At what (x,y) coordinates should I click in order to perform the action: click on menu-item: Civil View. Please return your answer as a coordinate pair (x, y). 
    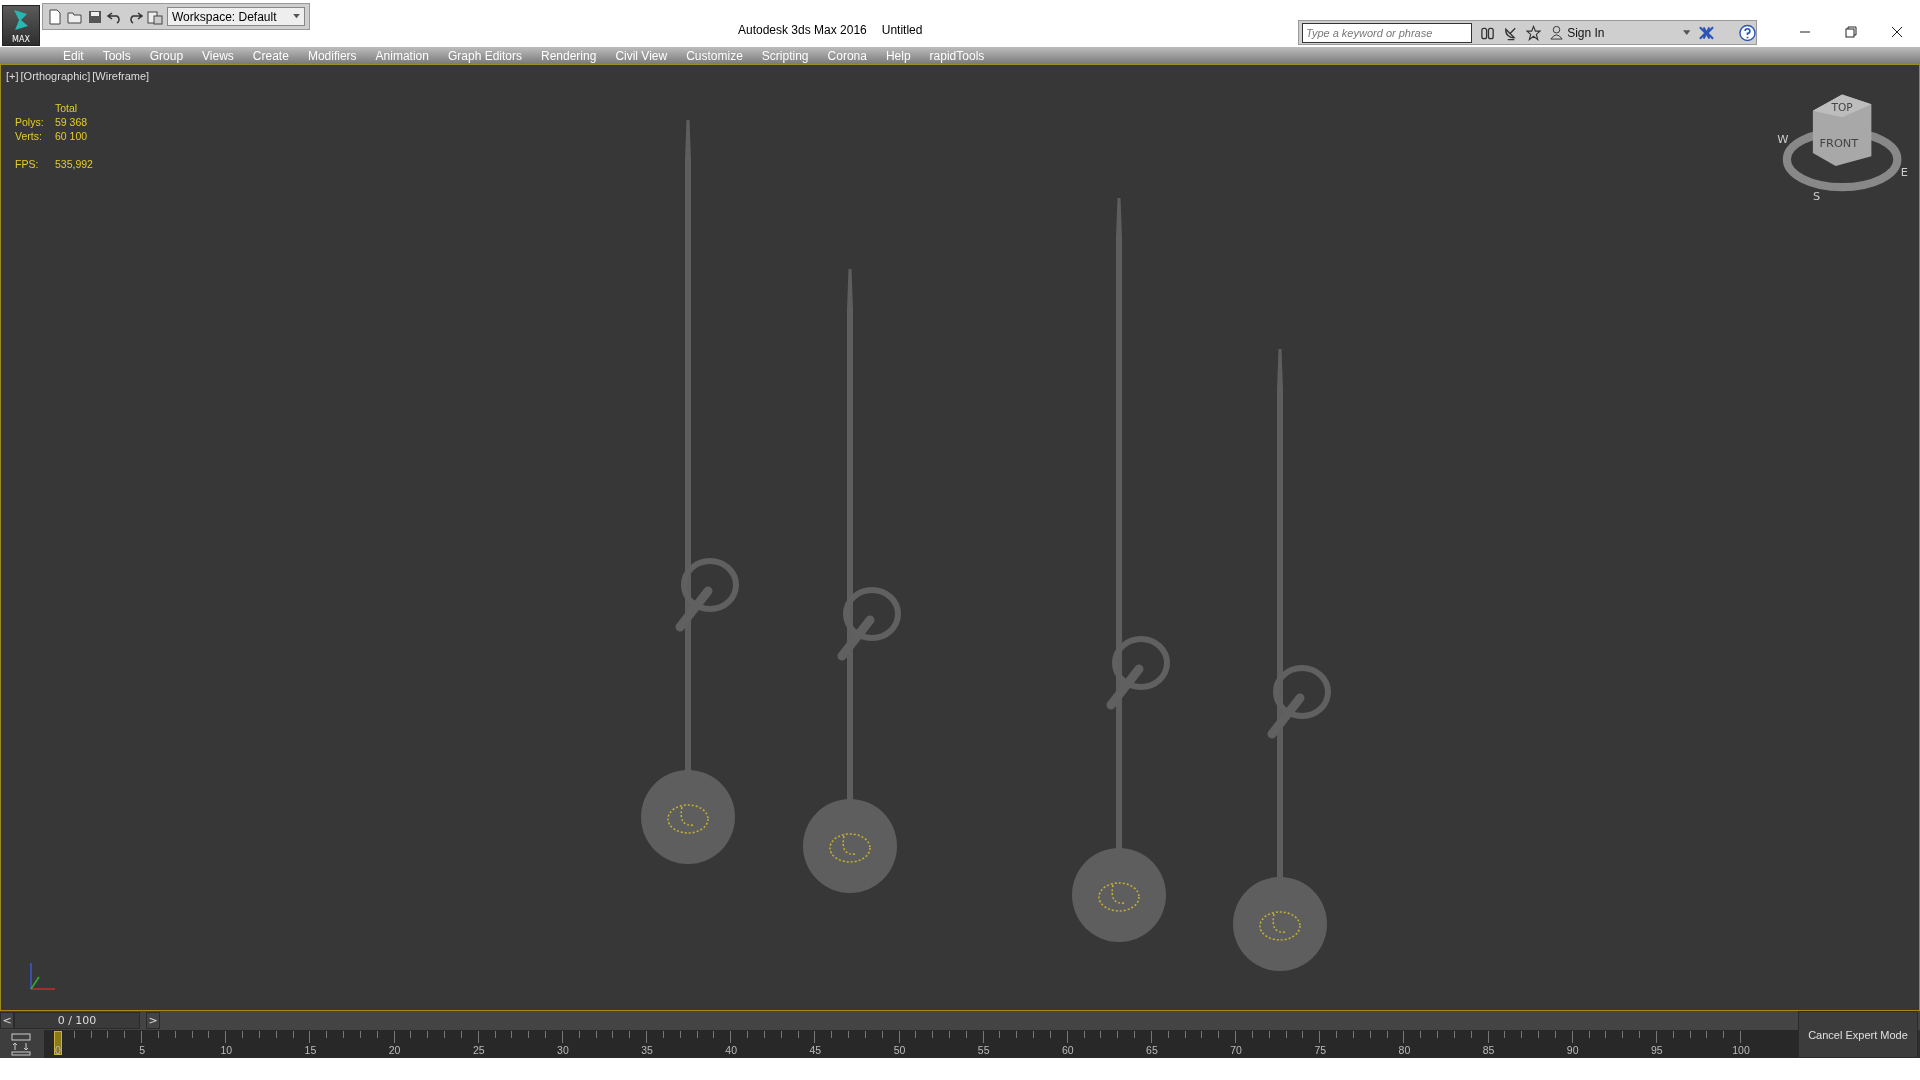
    Looking at the image, I should click on (642, 55).